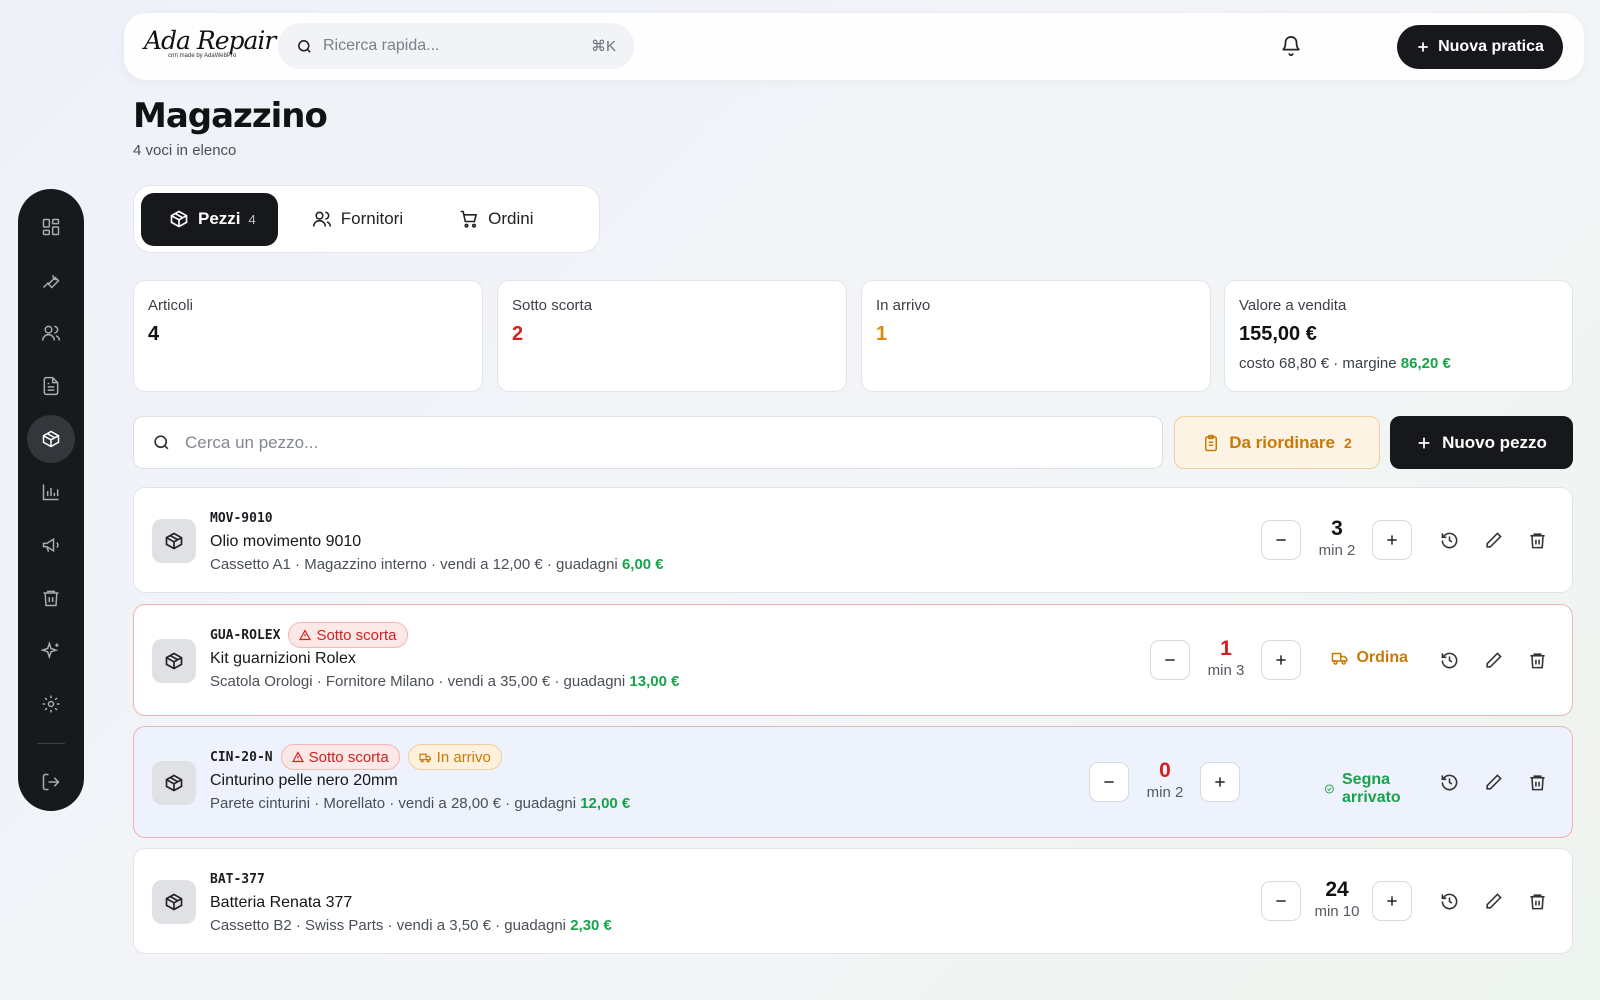 The height and width of the screenshot is (1000, 1600). I want to click on order-button: Ordina, so click(1369, 658).